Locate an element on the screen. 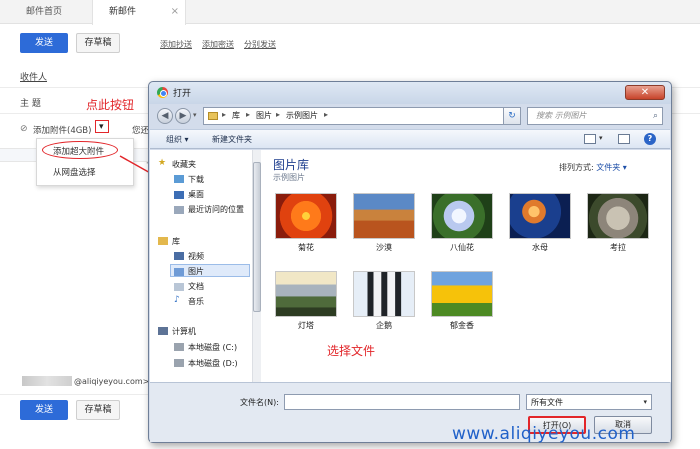 Image resolution: width=700 pixels, height=449 pixels. library-subtitle: 示例图片 is located at coordinates (289, 177).